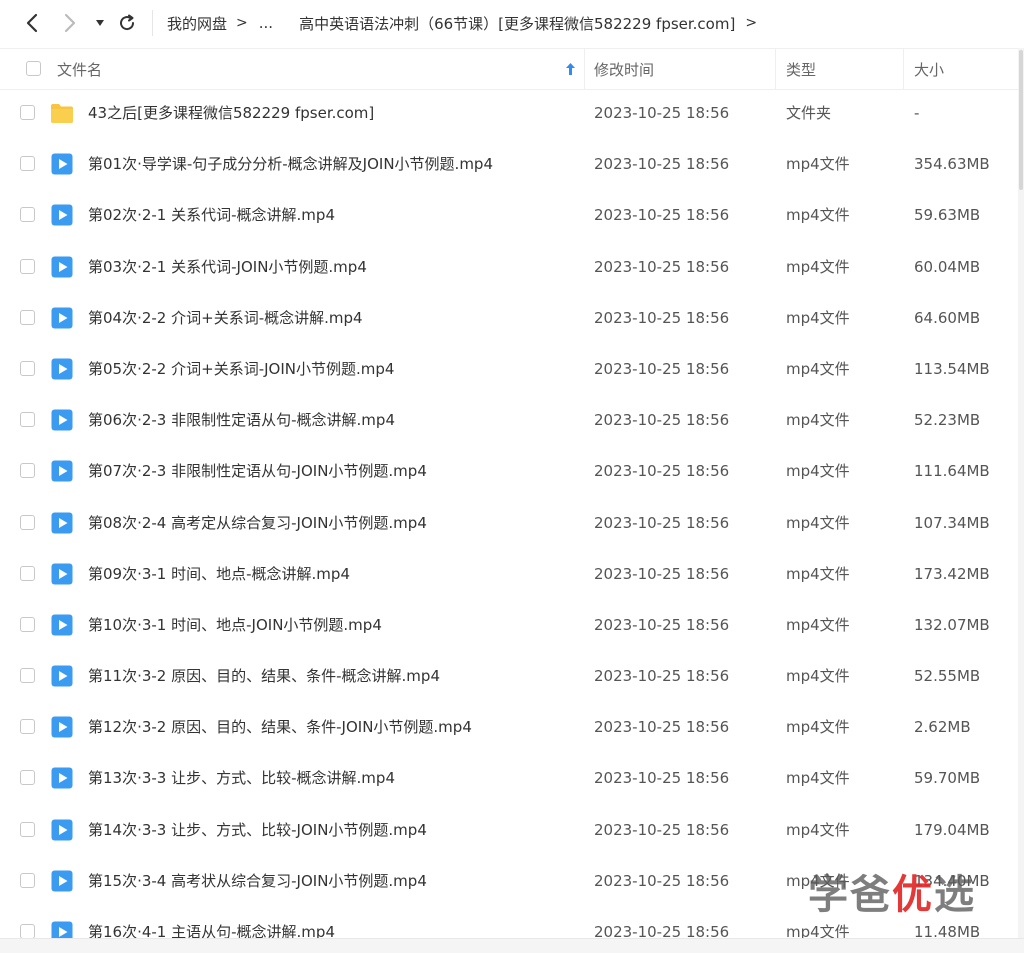 Image resolution: width=1024 pixels, height=958 pixels. I want to click on column-header-modified-time: 修改时间, so click(624, 69).